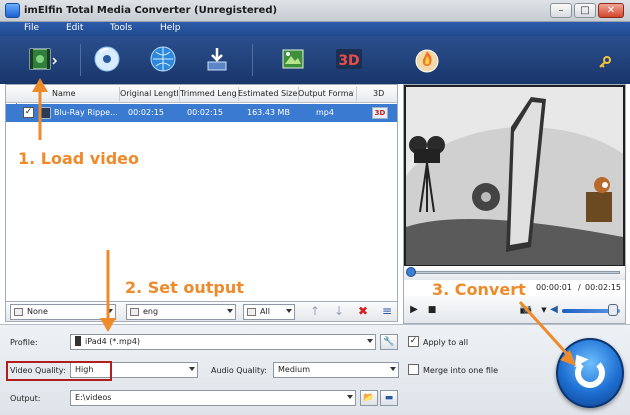  What do you see at coordinates (389, 398) in the screenshot?
I see `open-folder-icon: ▬` at bounding box center [389, 398].